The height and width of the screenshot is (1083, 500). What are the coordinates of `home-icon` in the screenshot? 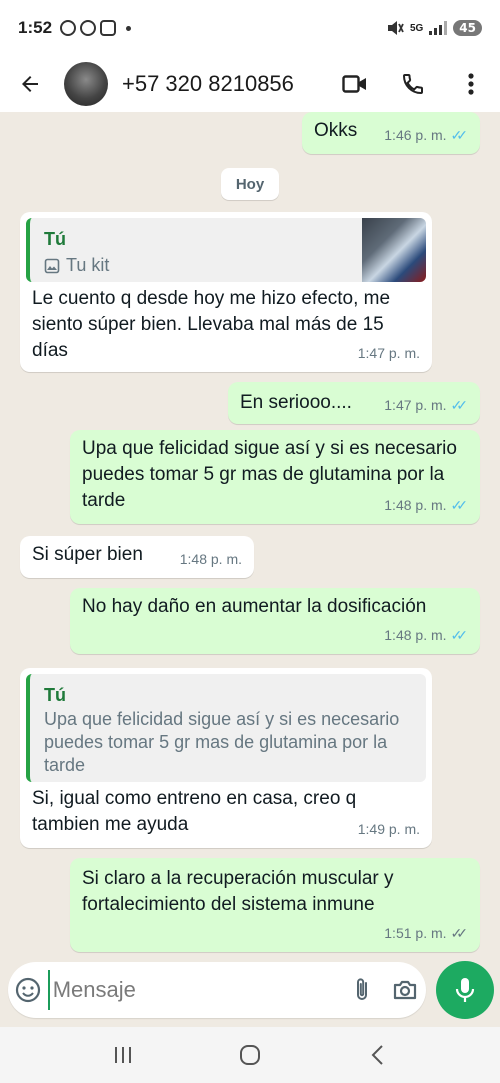 It's located at (250, 1055).